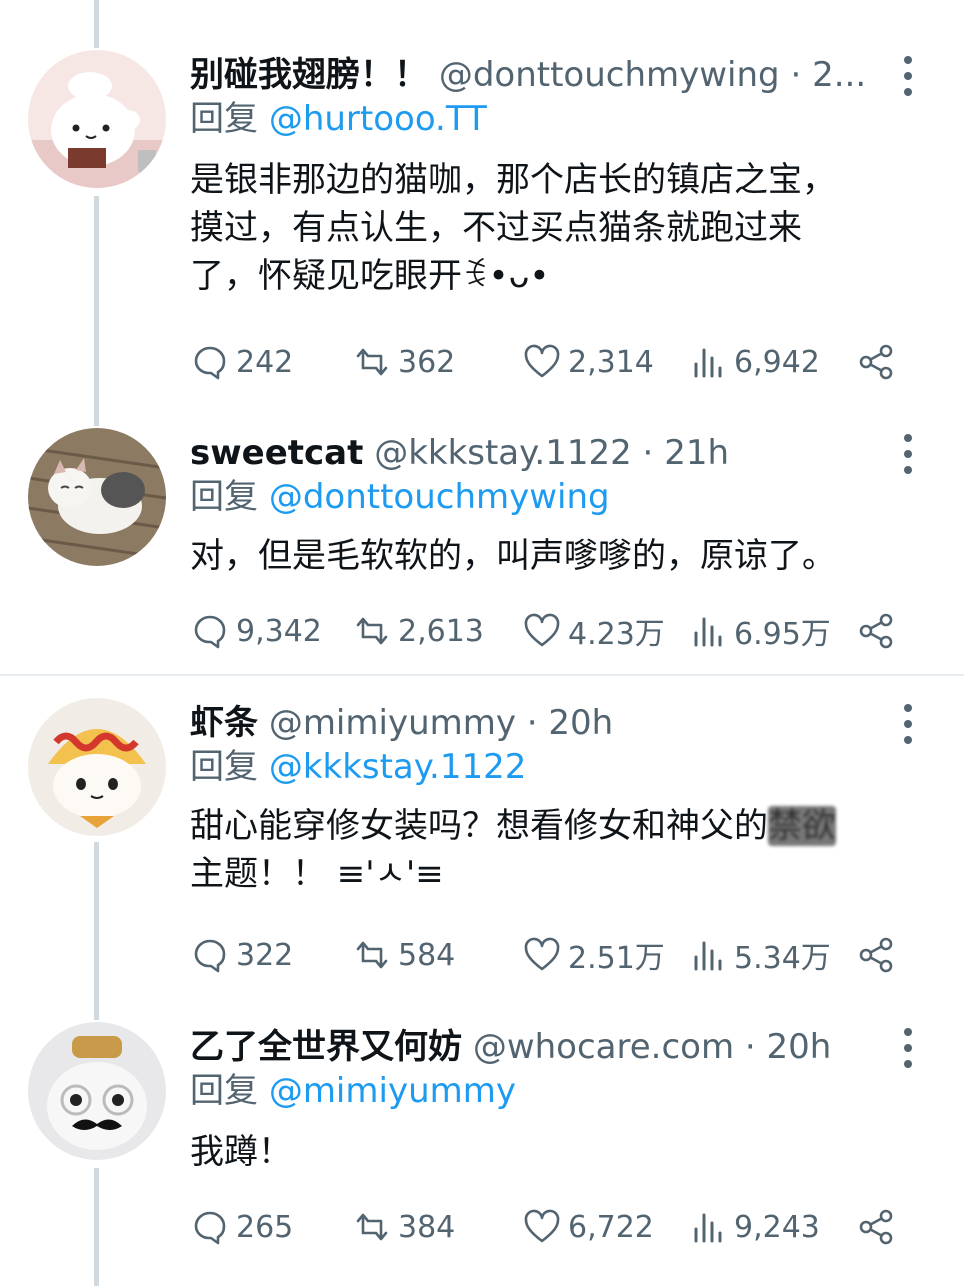 The image size is (964, 1286). Describe the element at coordinates (241, 955) in the screenshot. I see `comment-button: 322` at that location.